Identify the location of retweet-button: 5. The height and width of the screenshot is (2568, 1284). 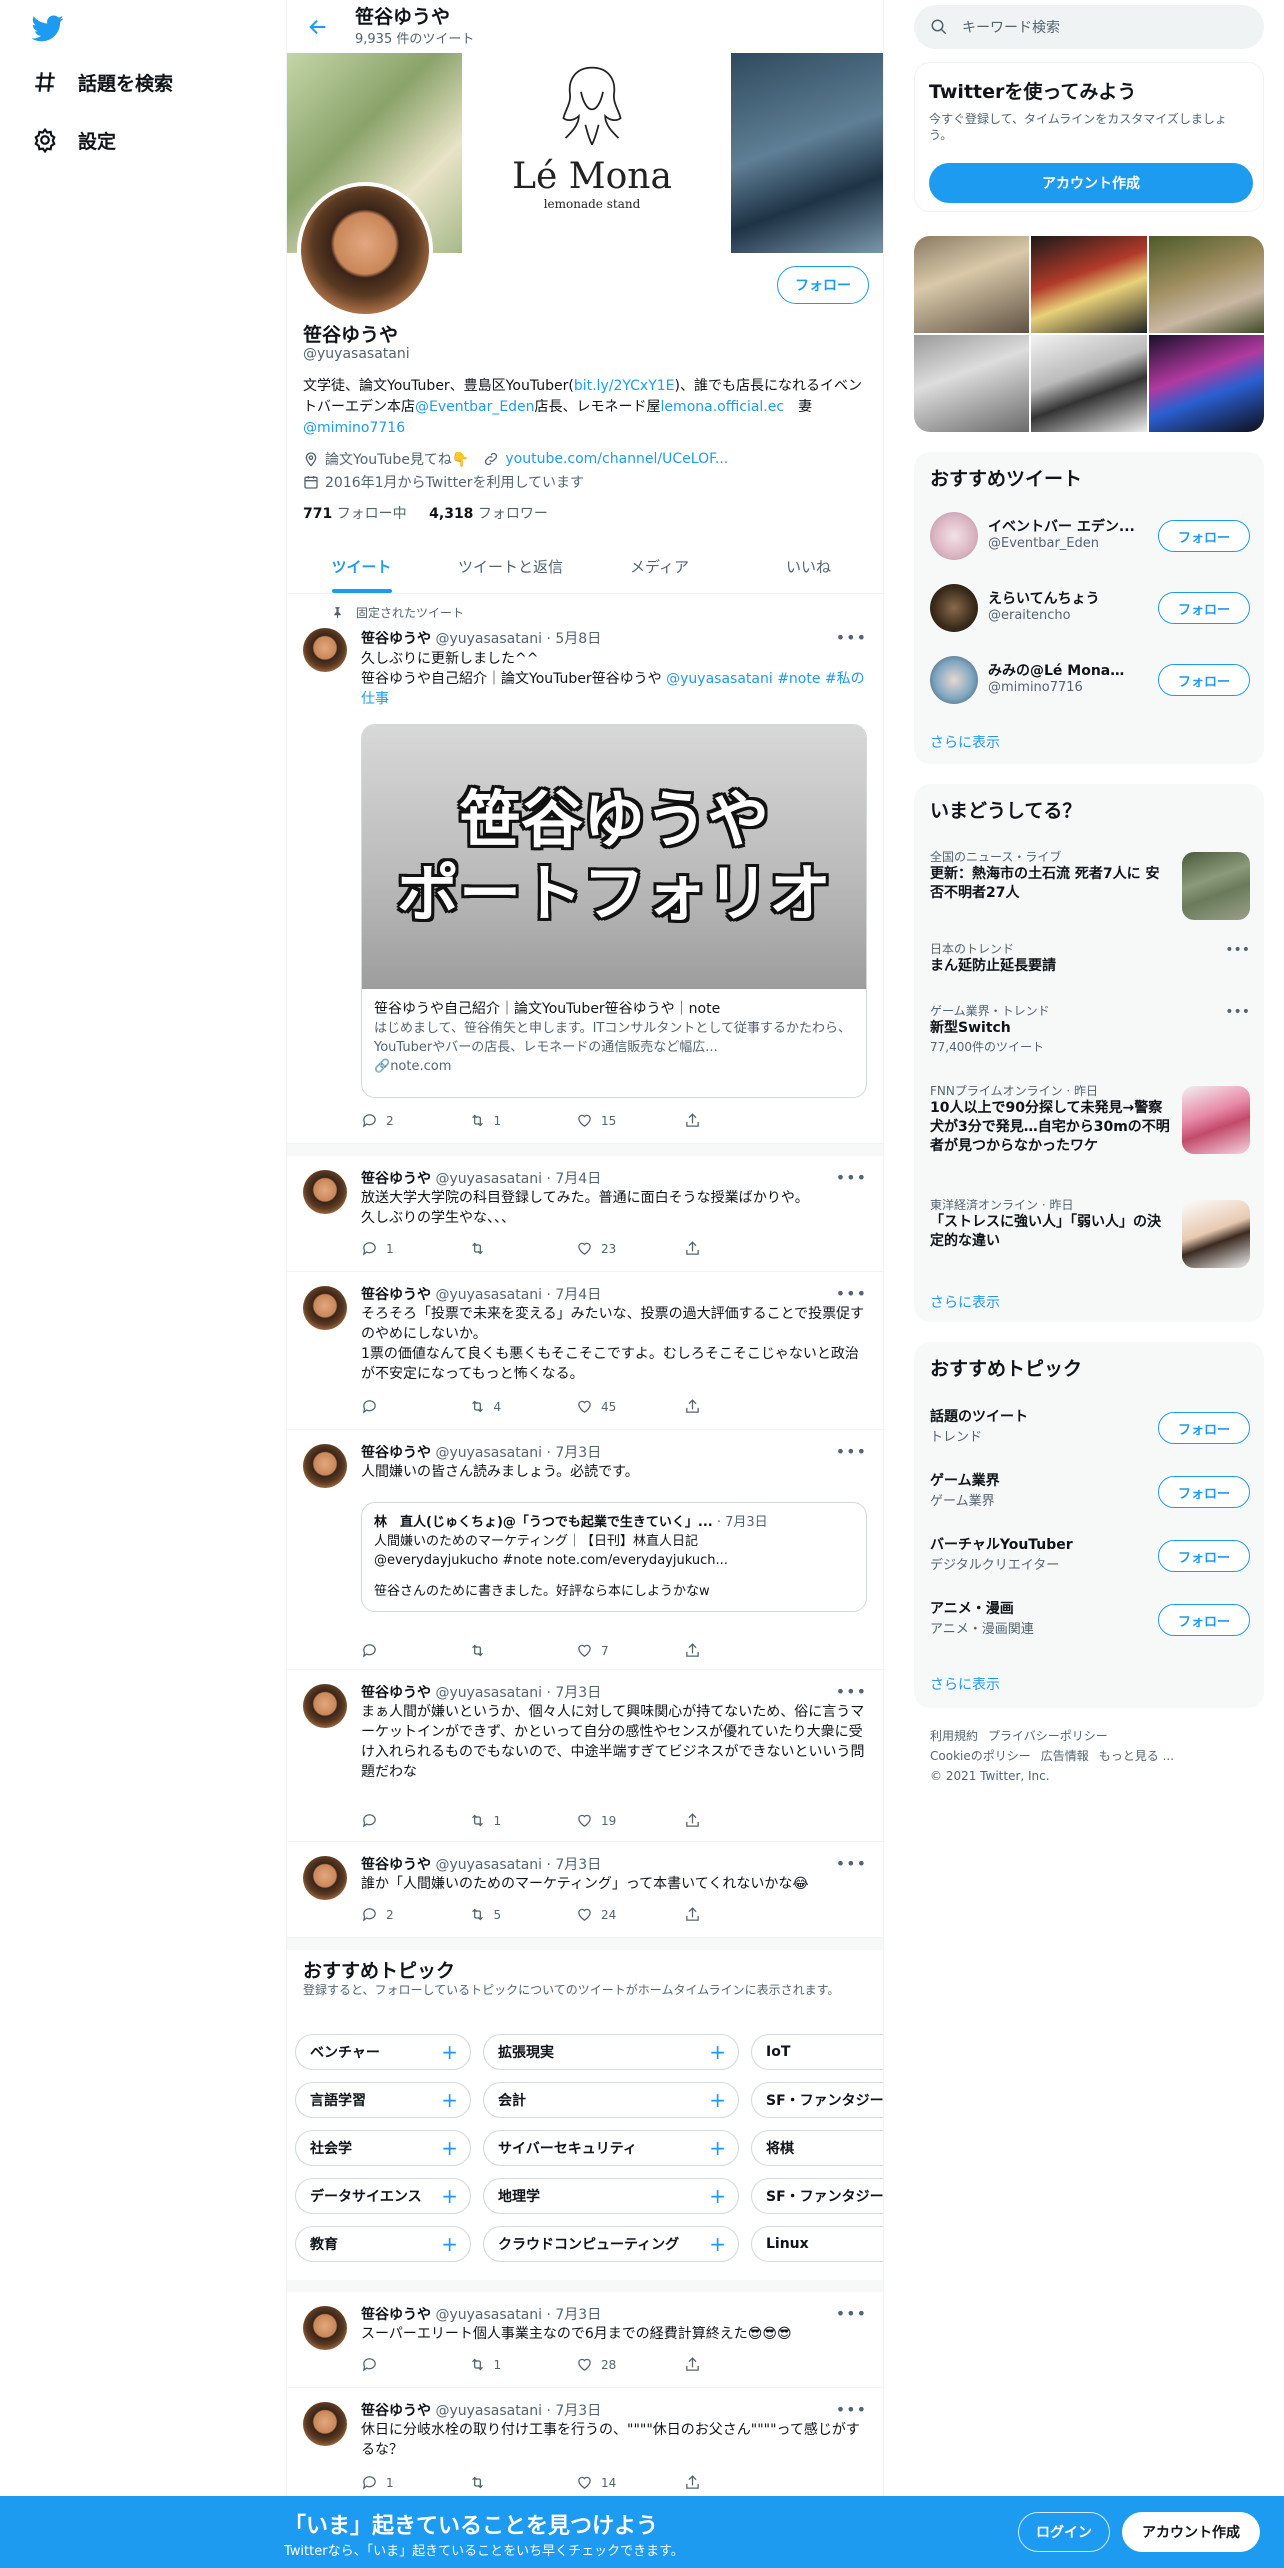
(523, 1914).